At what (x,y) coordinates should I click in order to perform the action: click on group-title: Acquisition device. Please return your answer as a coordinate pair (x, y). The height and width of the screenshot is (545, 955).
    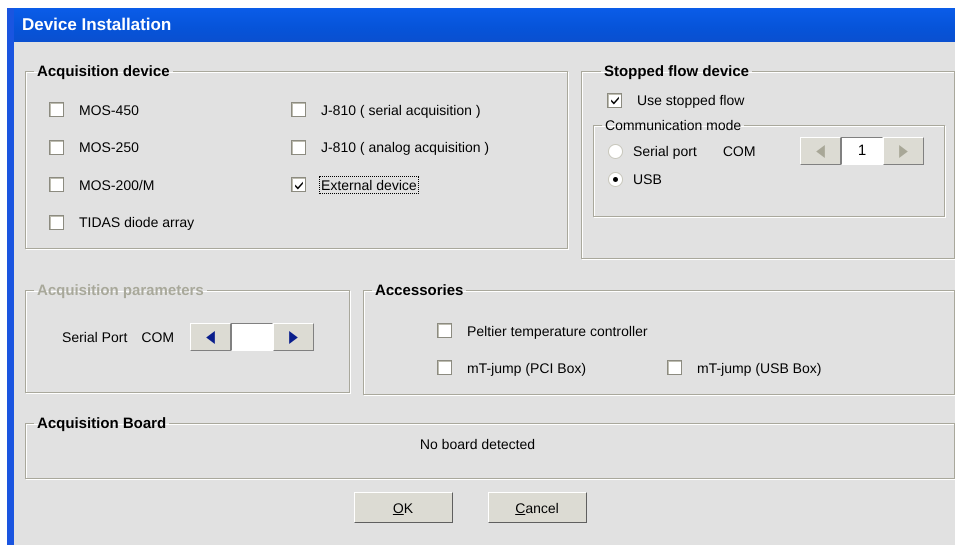
    Looking at the image, I should click on (103, 71).